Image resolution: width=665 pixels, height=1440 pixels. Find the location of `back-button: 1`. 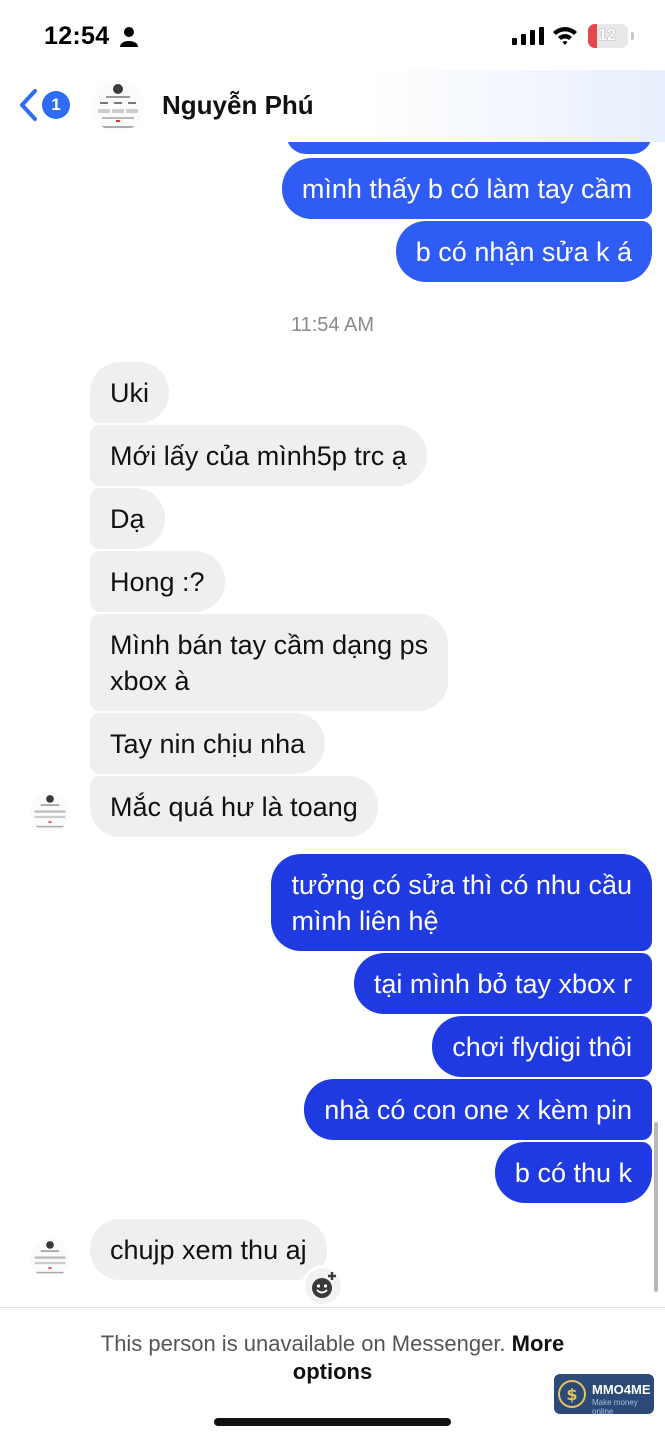

back-button: 1 is located at coordinates (46, 105).